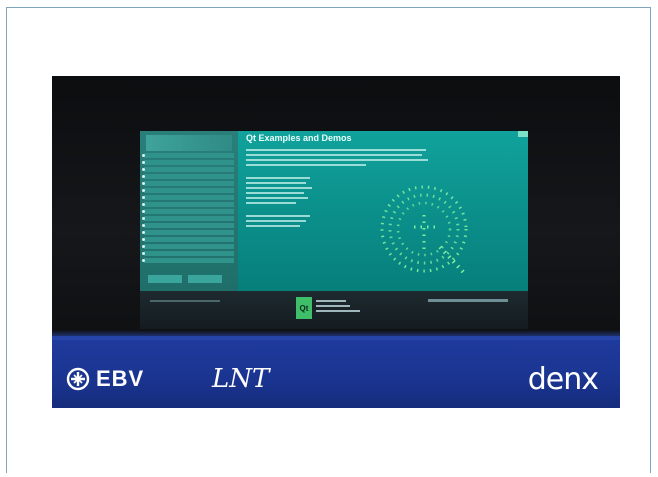 The width and height of the screenshot is (658, 477). I want to click on progress-line, so click(185, 301).